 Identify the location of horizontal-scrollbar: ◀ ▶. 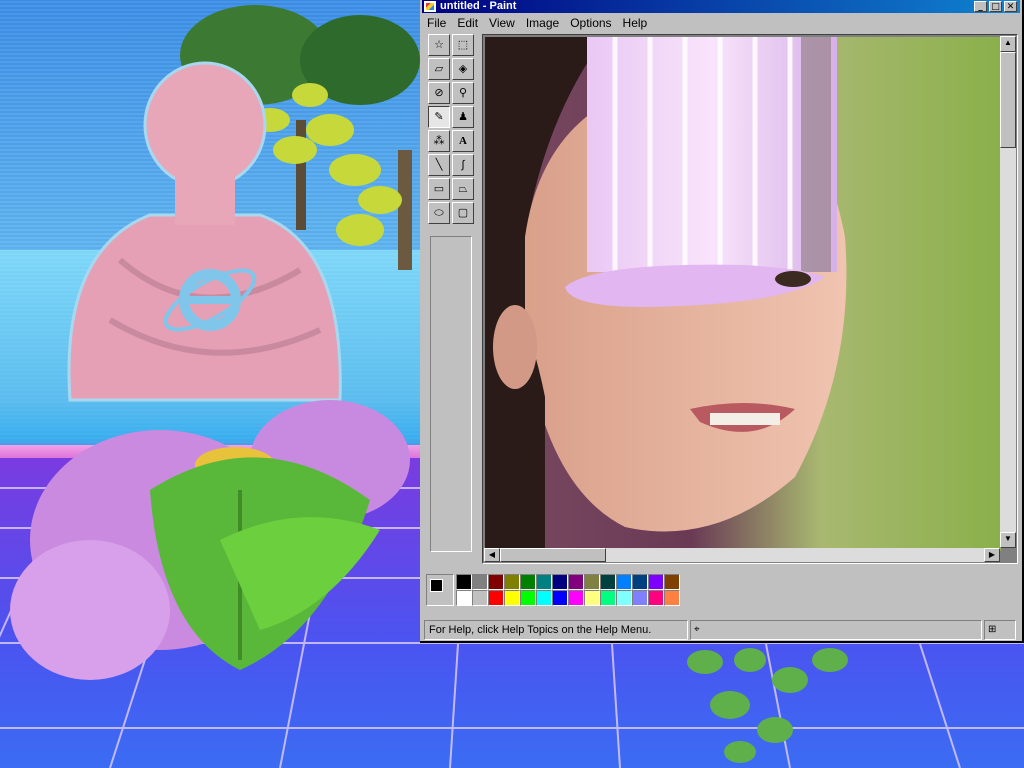
(742, 555).